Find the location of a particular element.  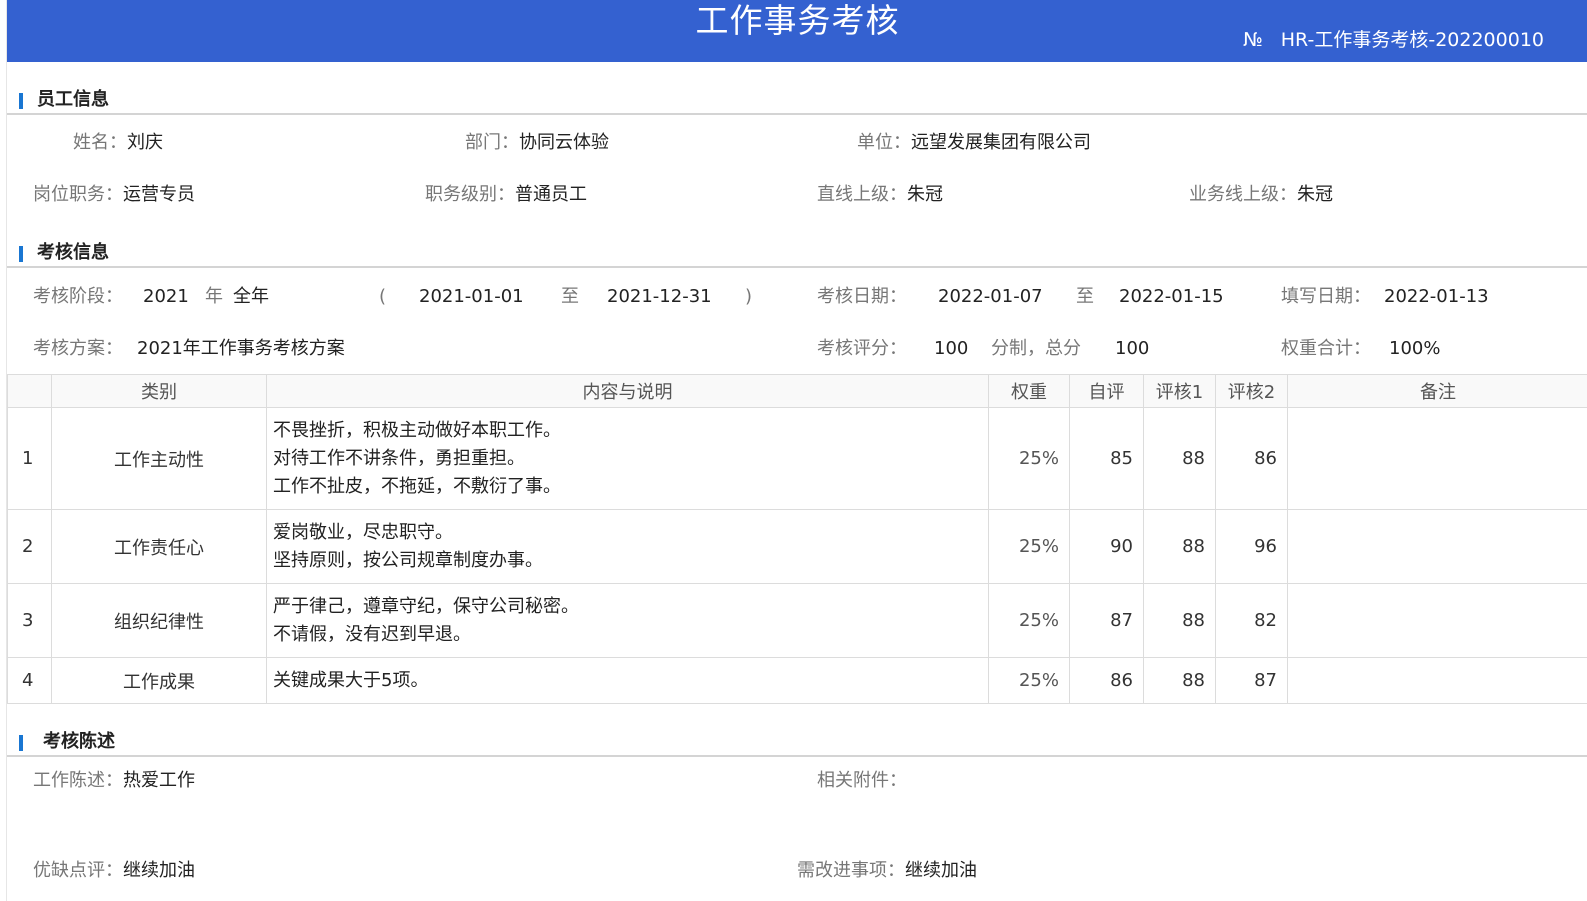

header-review2: 评核2 is located at coordinates (1251, 391).